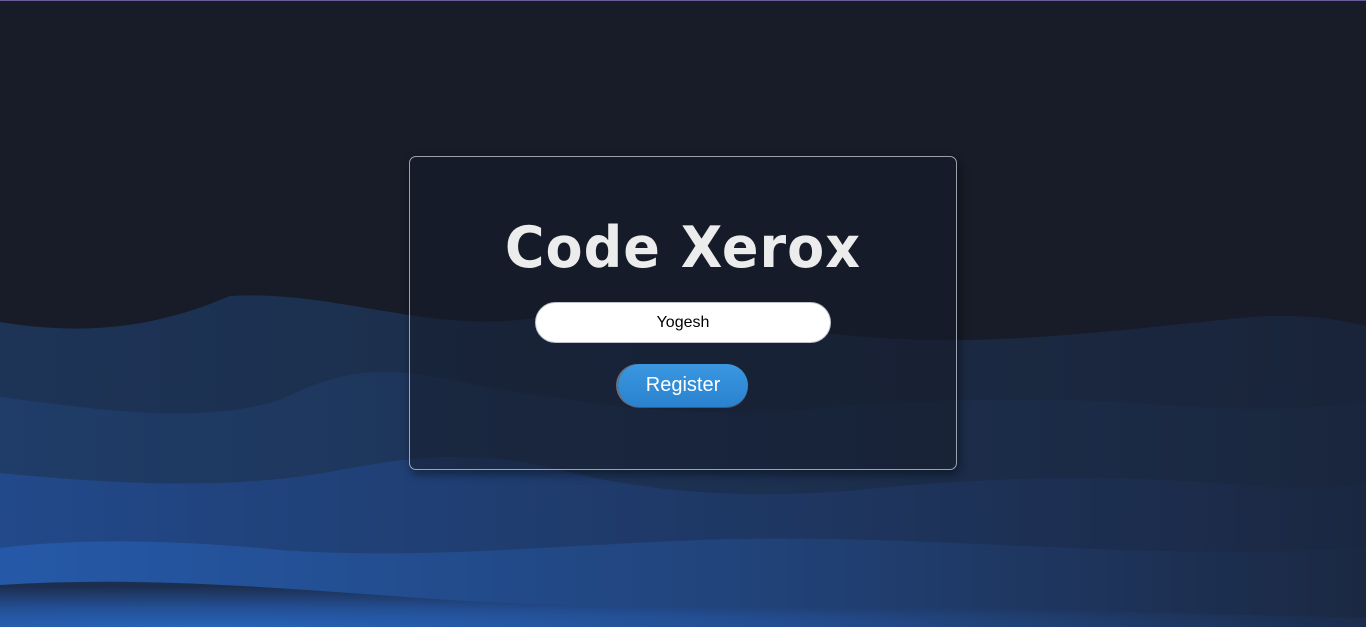 This screenshot has height=627, width=1366. I want to click on app-title: Code Xerox, so click(683, 247).